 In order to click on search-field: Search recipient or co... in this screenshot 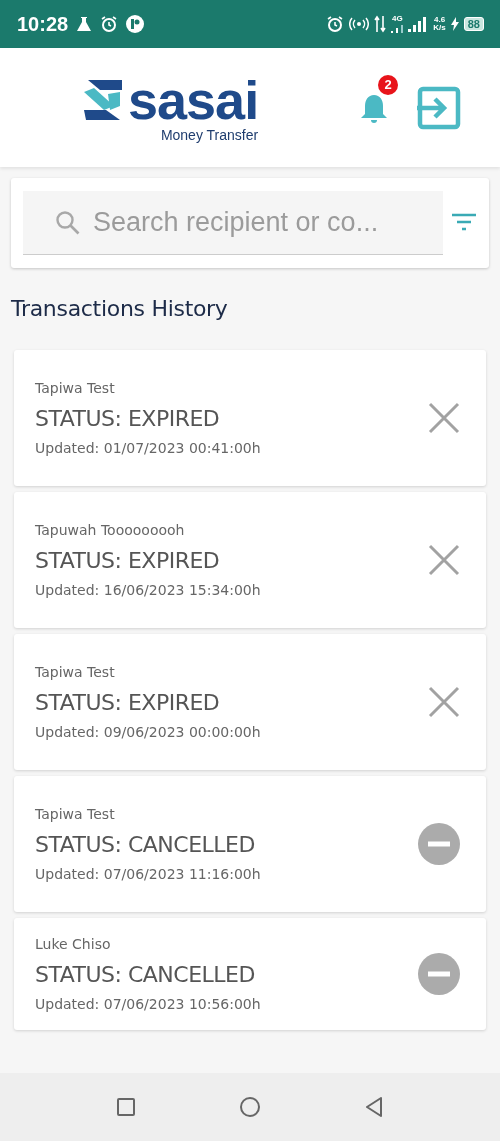, I will do `click(233, 223)`.